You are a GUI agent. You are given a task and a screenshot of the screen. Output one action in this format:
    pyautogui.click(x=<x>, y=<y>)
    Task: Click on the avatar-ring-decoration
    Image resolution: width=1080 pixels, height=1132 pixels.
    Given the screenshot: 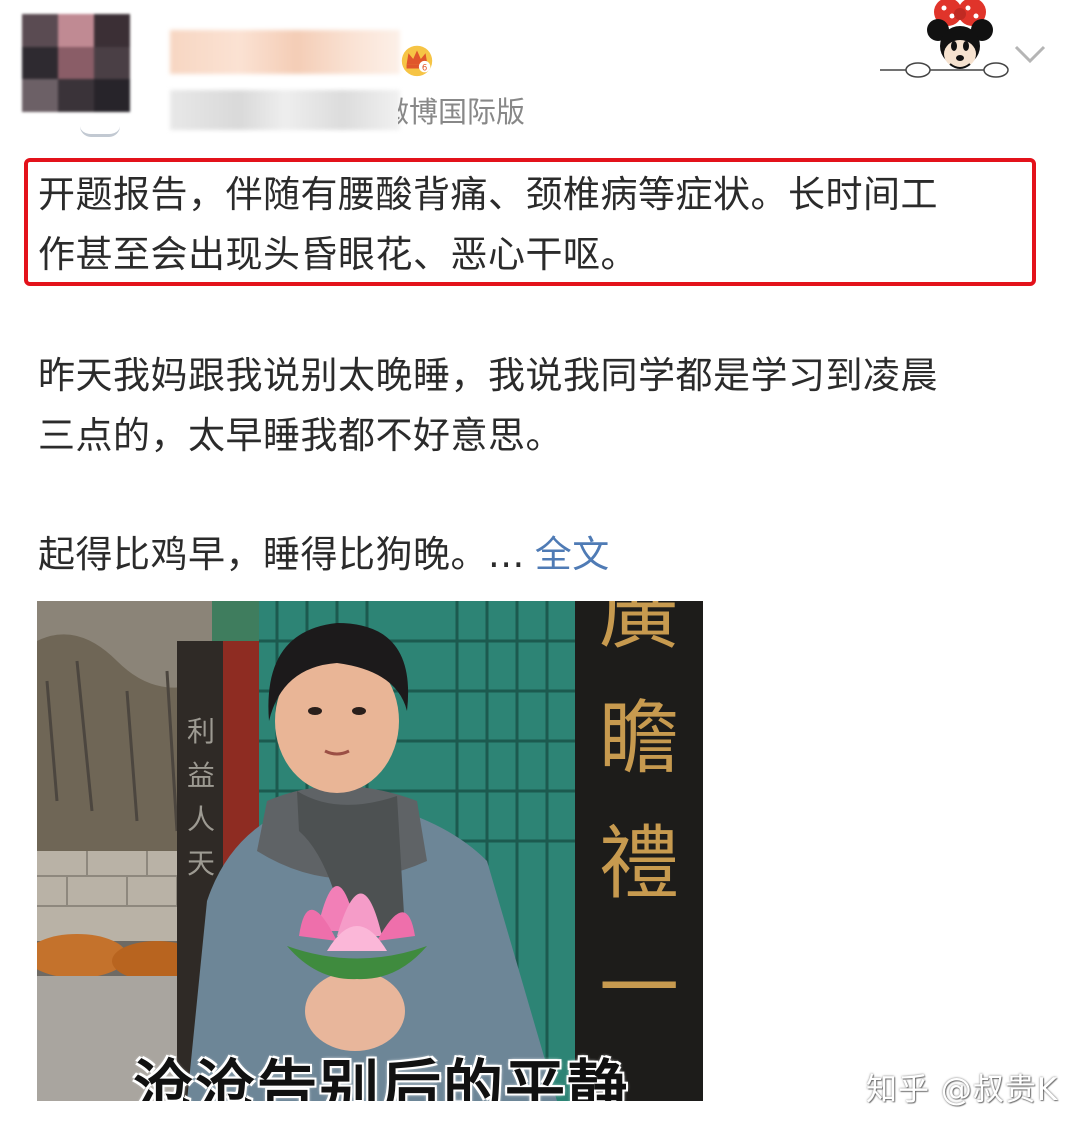 What is the action you would take?
    pyautogui.click(x=100, y=131)
    